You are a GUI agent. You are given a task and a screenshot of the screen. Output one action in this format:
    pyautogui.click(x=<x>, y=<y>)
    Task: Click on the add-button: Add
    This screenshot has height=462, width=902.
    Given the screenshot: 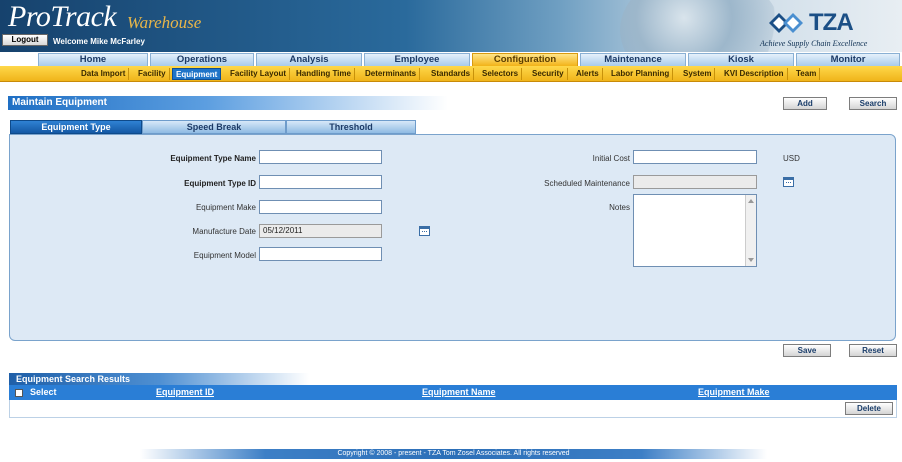 What is the action you would take?
    pyautogui.click(x=805, y=103)
    